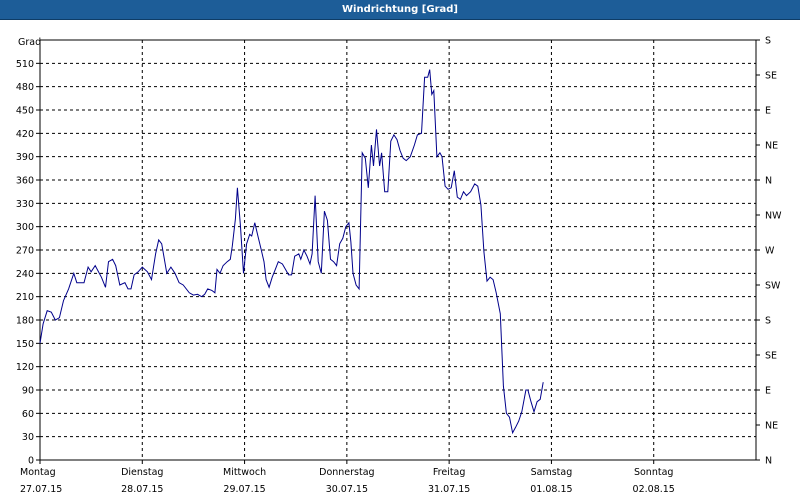  What do you see at coordinates (142, 472) in the screenshot?
I see `x-tick-day-label: Dienstag` at bounding box center [142, 472].